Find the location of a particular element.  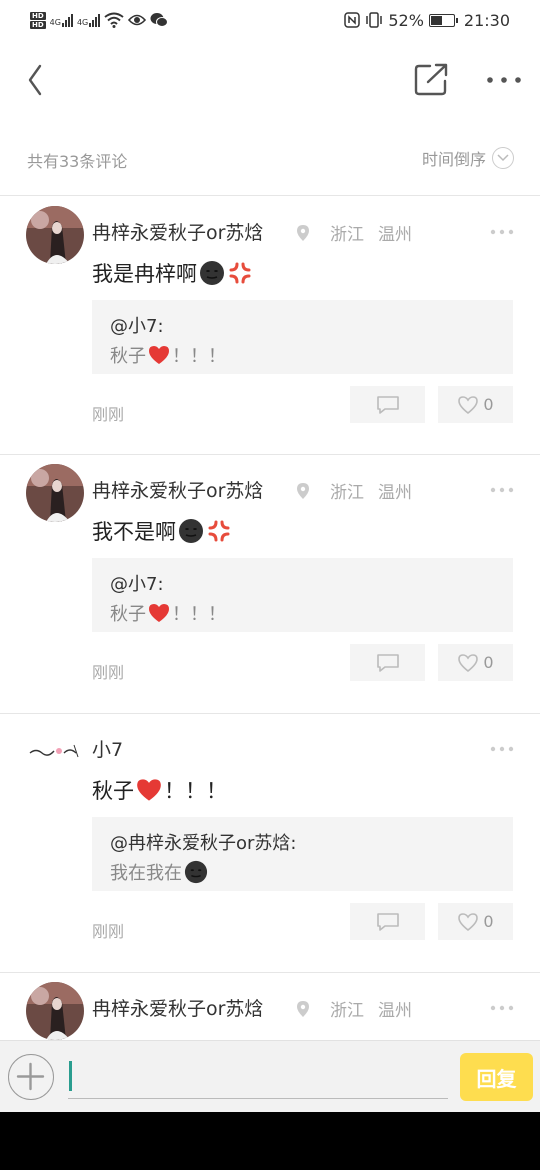

comment-text-content: 我不是啊 is located at coordinates (134, 532).